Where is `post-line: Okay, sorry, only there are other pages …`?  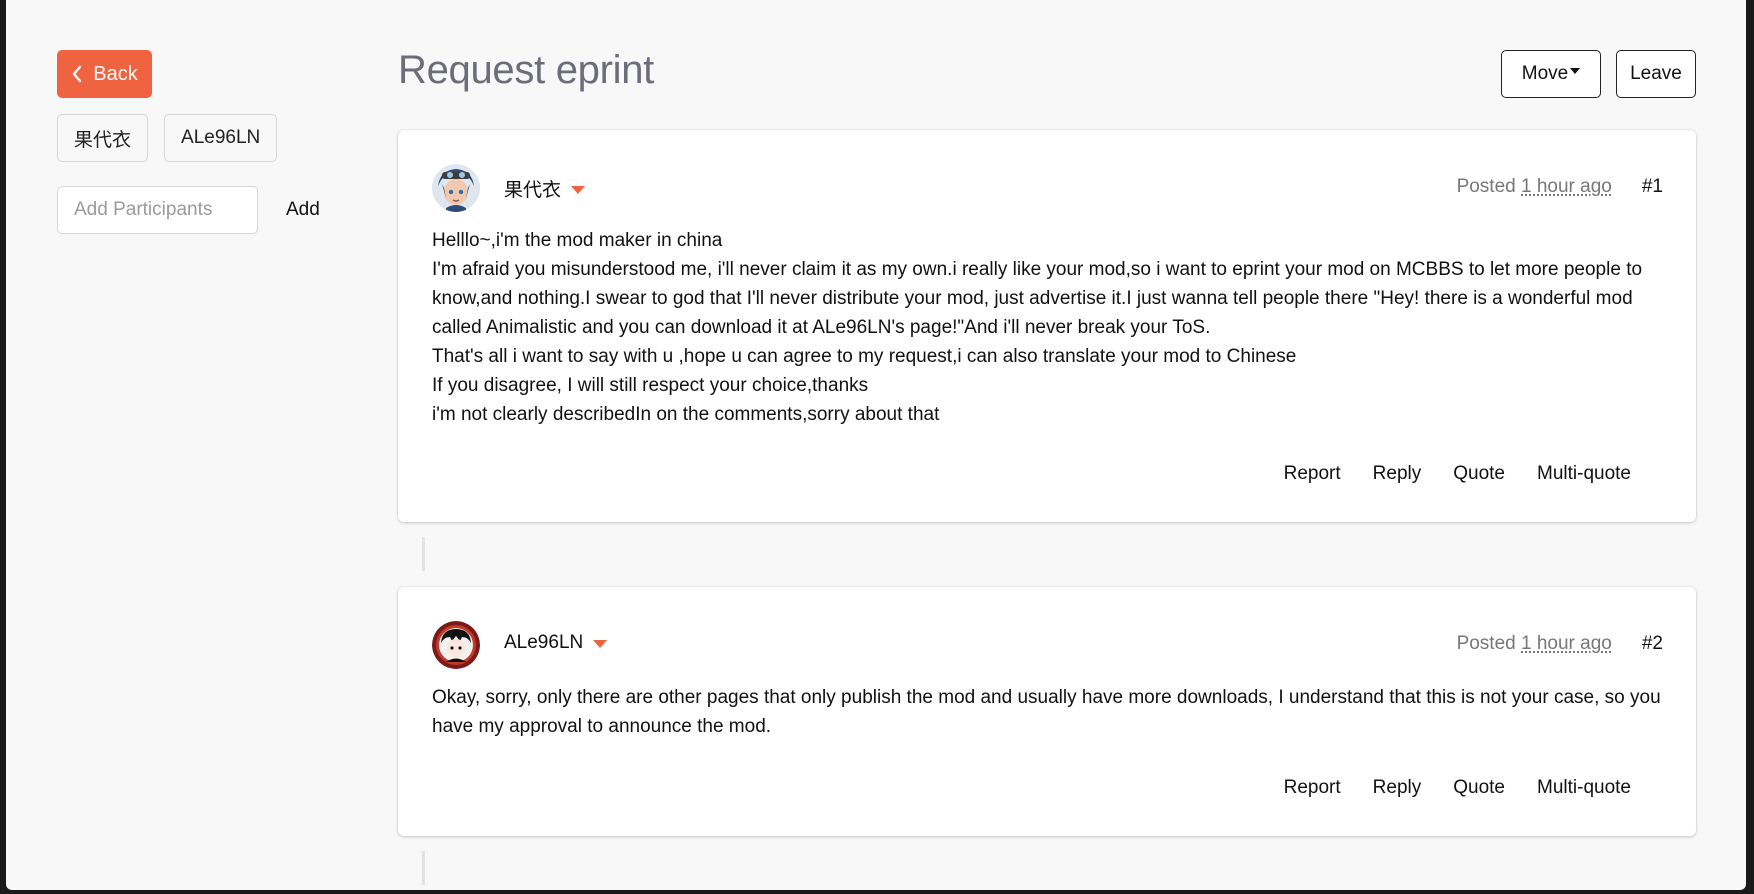 post-line: Okay, sorry, only there are other pages … is located at coordinates (1046, 712).